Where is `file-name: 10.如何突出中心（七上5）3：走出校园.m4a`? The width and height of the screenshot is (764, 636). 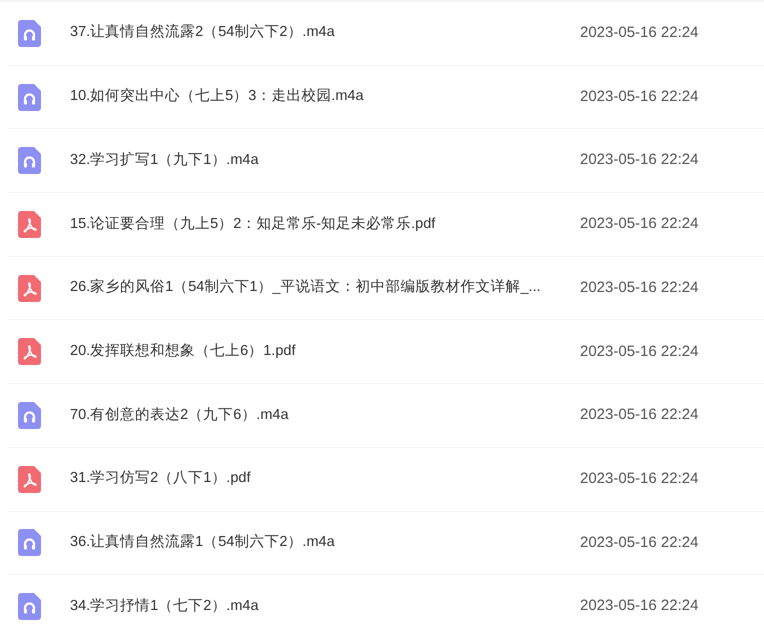 file-name: 10.如何突出中心（七上5）3：走出校园.m4a is located at coordinates (325, 97).